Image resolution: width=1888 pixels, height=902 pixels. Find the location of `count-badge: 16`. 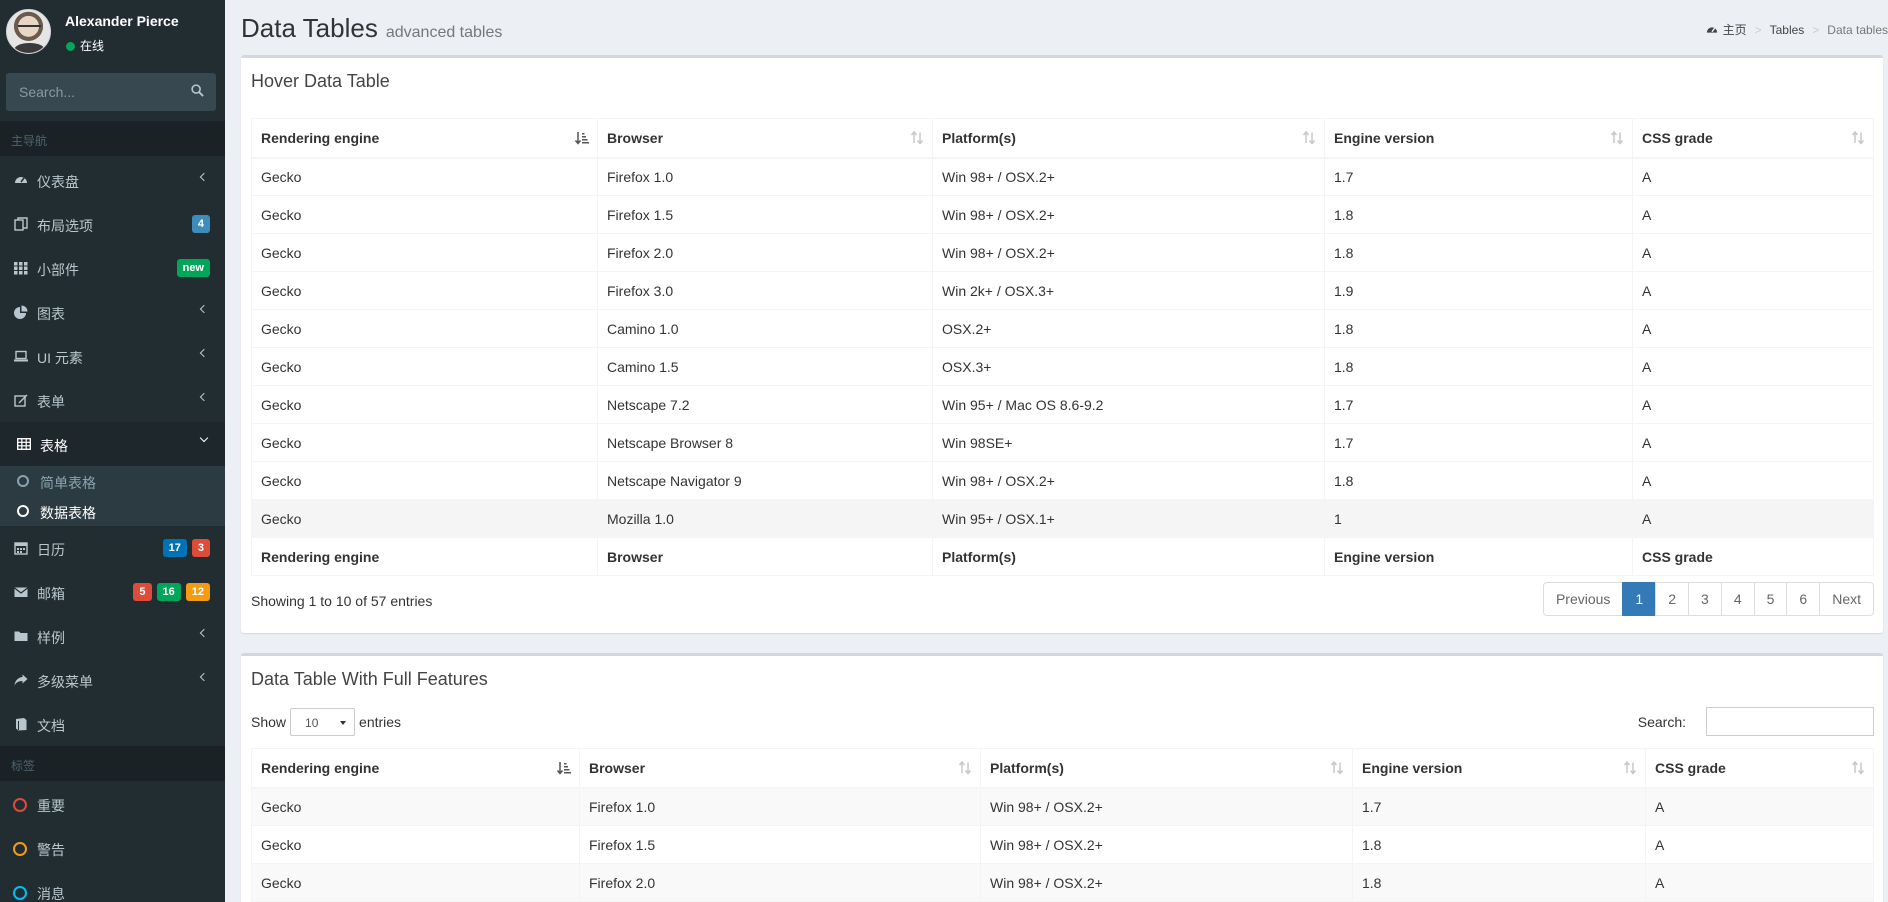

count-badge: 16 is located at coordinates (168, 592).